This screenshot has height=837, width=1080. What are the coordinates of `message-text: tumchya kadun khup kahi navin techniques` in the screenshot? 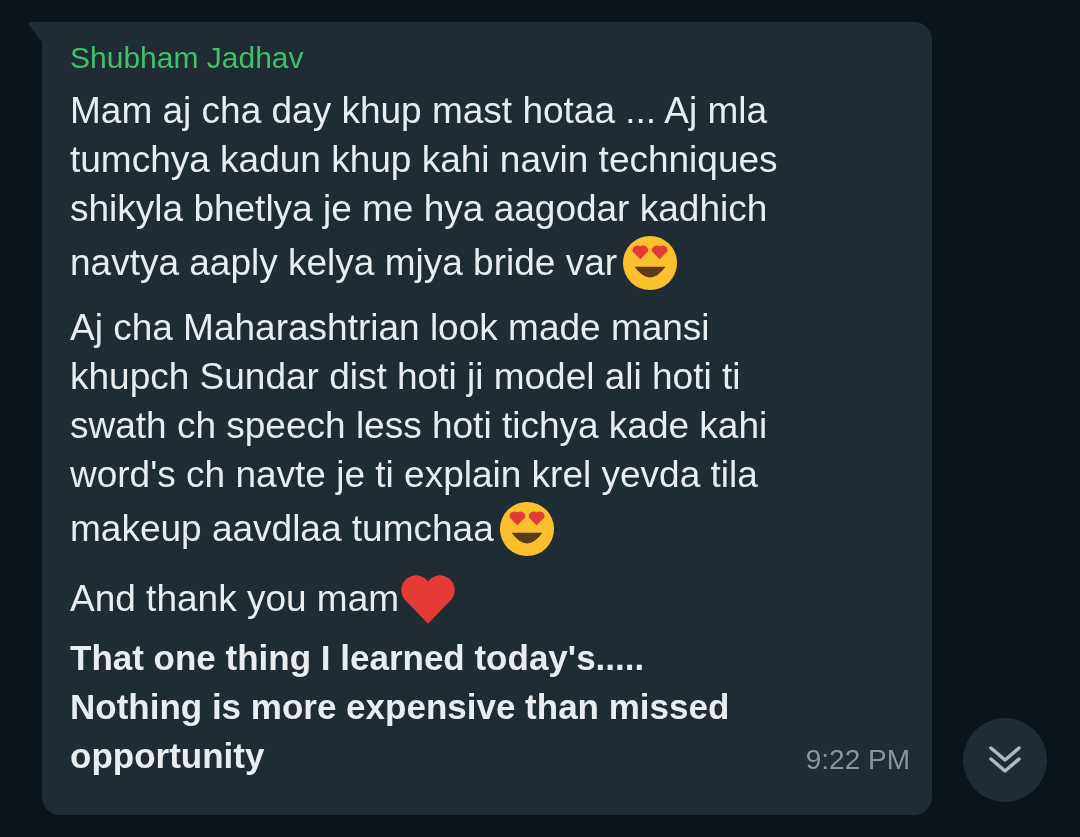 It's located at (424, 160).